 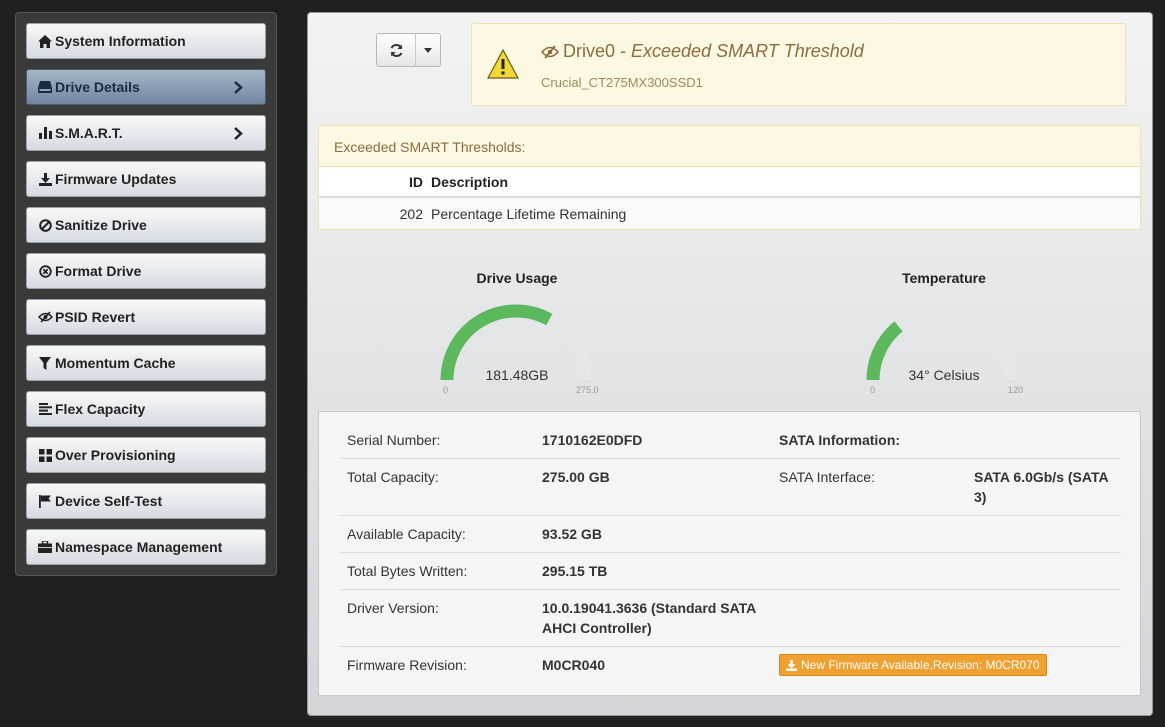 What do you see at coordinates (393, 477) in the screenshot?
I see `label-total-capacity: Total Capacity:` at bounding box center [393, 477].